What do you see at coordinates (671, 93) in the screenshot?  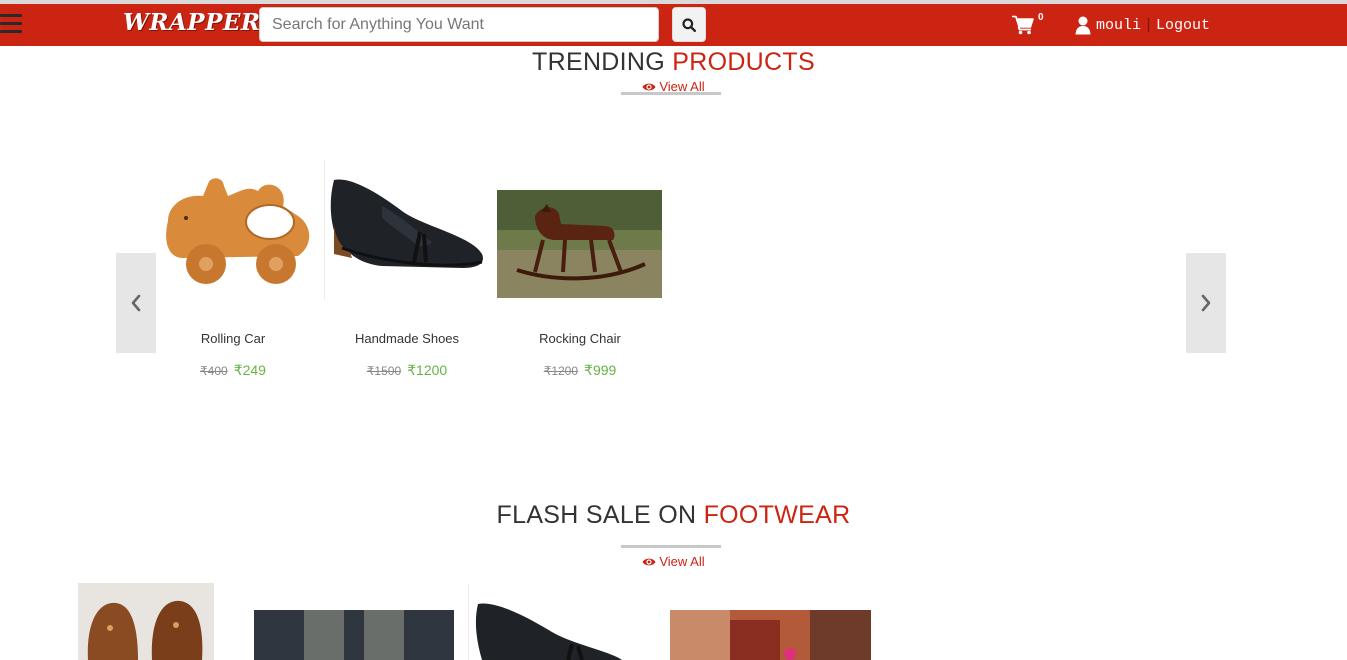 I see `trending-title-underline` at bounding box center [671, 93].